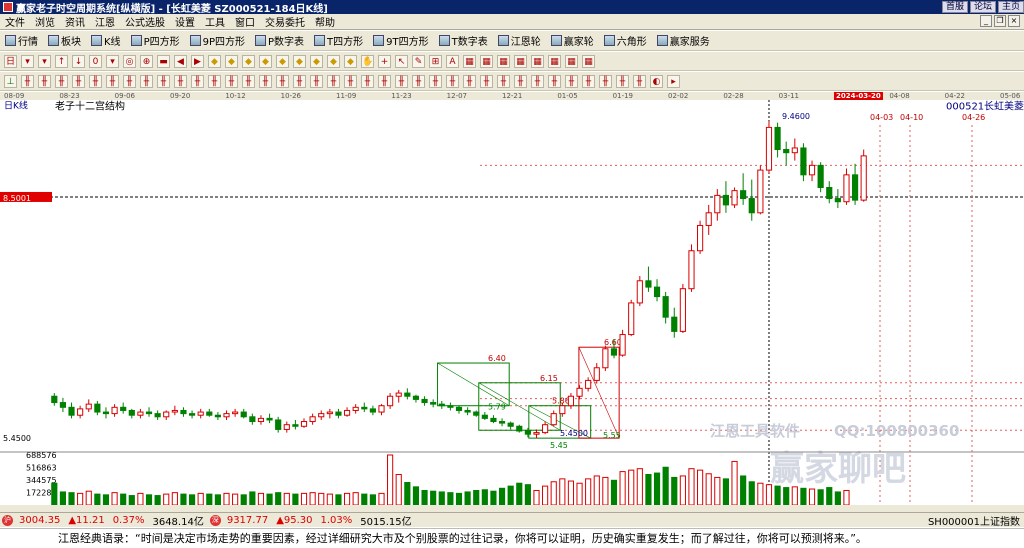  I want to click on draw-tool-icon-15: ◆, so click(265, 61).